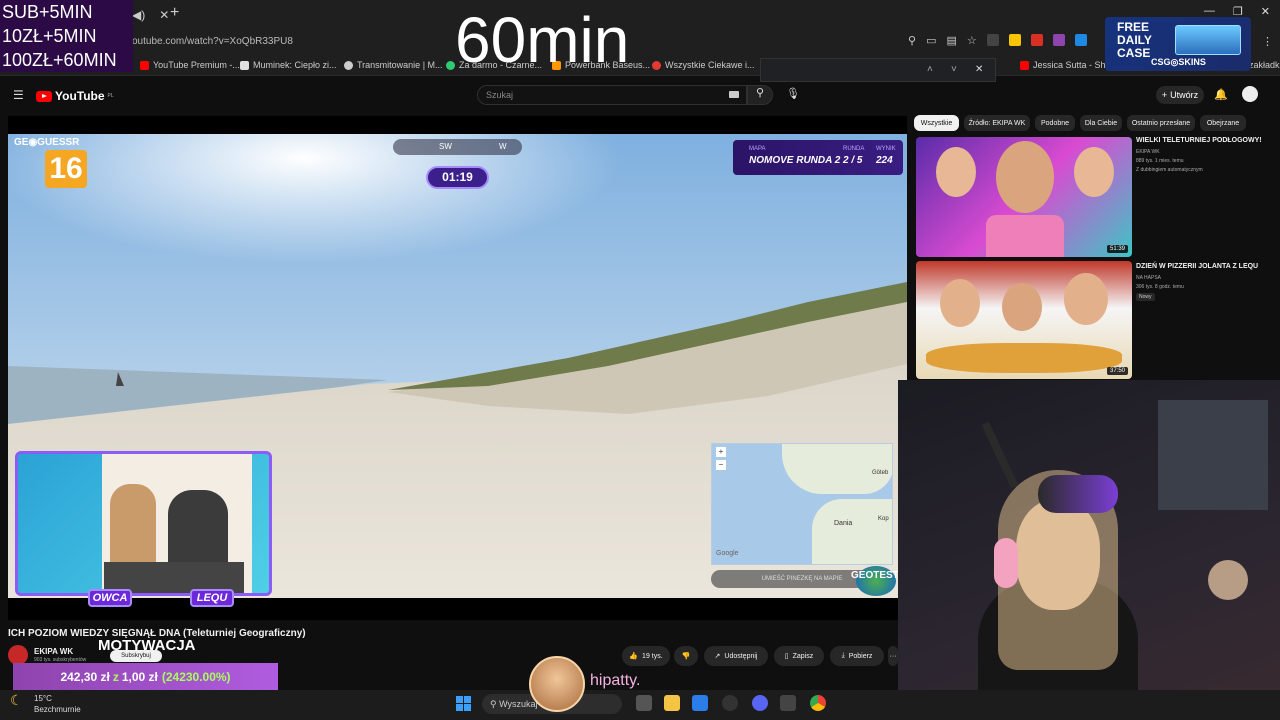 The height and width of the screenshot is (720, 1280). What do you see at coordinates (717, 656) in the screenshot?
I see `share-icon: ↗` at bounding box center [717, 656].